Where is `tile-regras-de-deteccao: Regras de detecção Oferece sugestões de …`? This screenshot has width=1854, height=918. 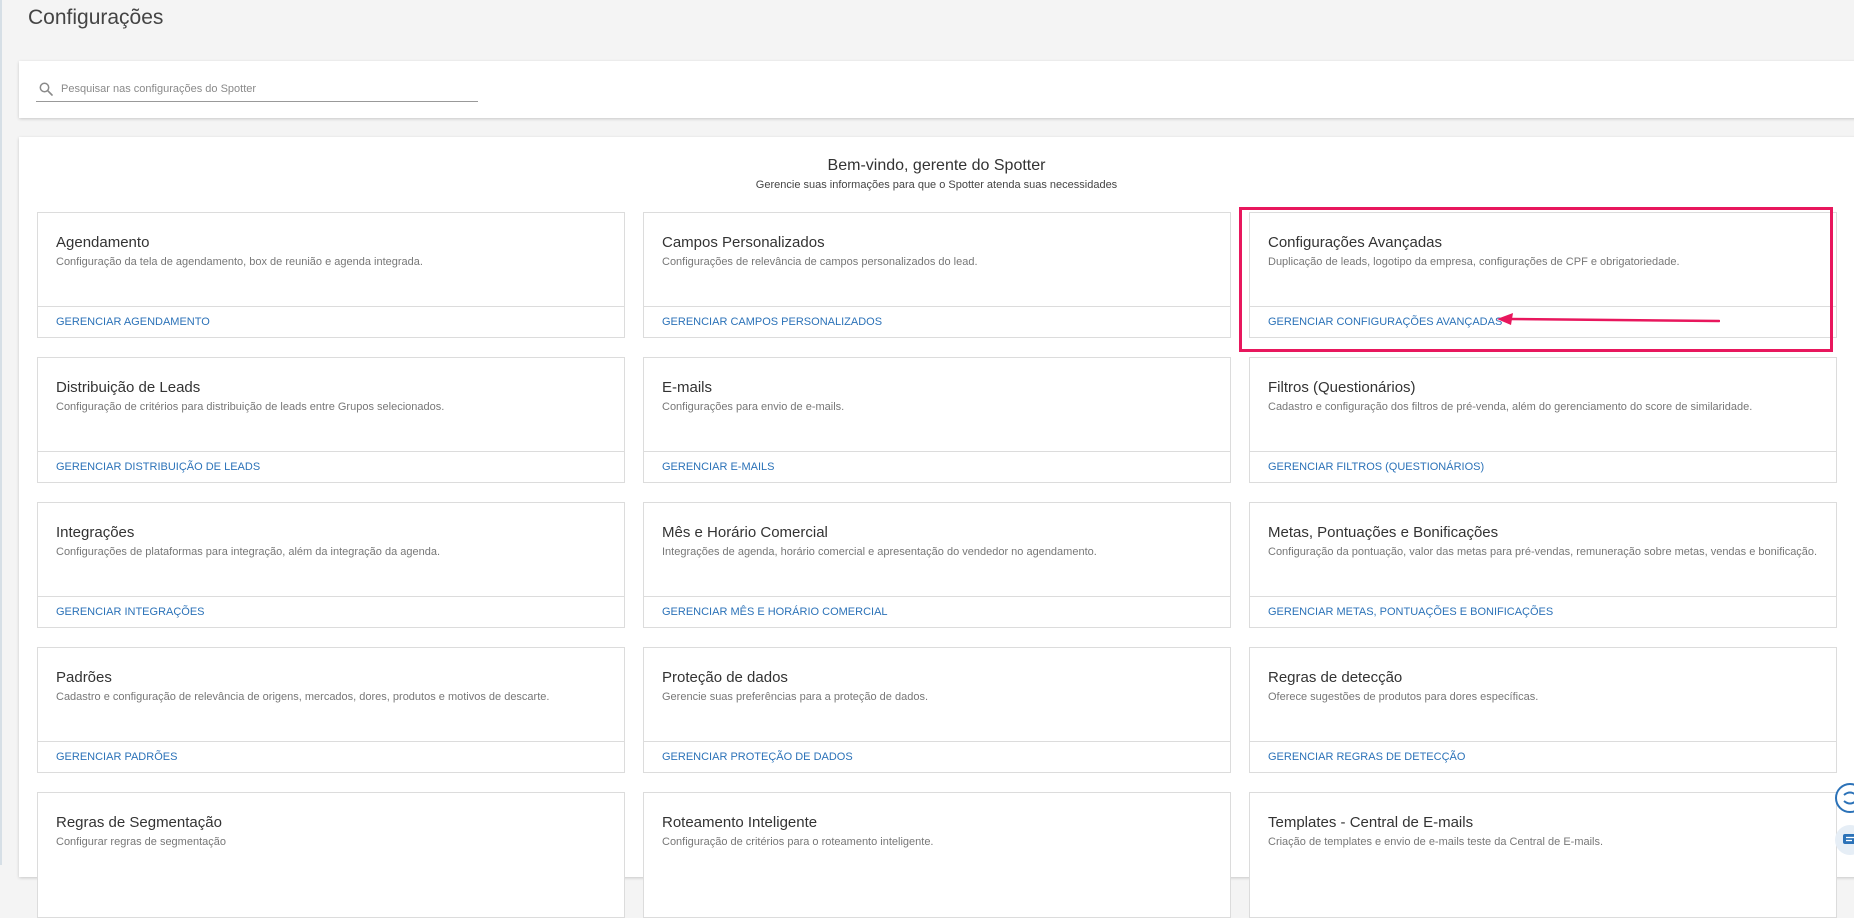 tile-regras-de-deteccao: Regras de detecção Oferece sugestões de … is located at coordinates (1543, 710).